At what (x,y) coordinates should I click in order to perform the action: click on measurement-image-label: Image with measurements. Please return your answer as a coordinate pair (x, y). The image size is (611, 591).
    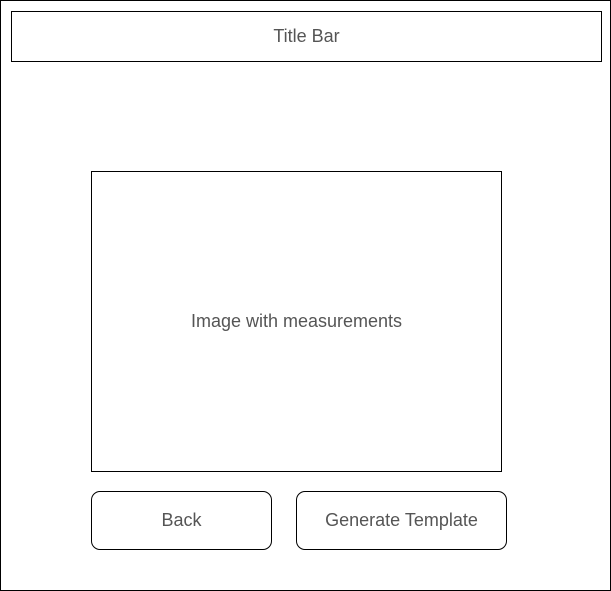
    Looking at the image, I should click on (296, 321).